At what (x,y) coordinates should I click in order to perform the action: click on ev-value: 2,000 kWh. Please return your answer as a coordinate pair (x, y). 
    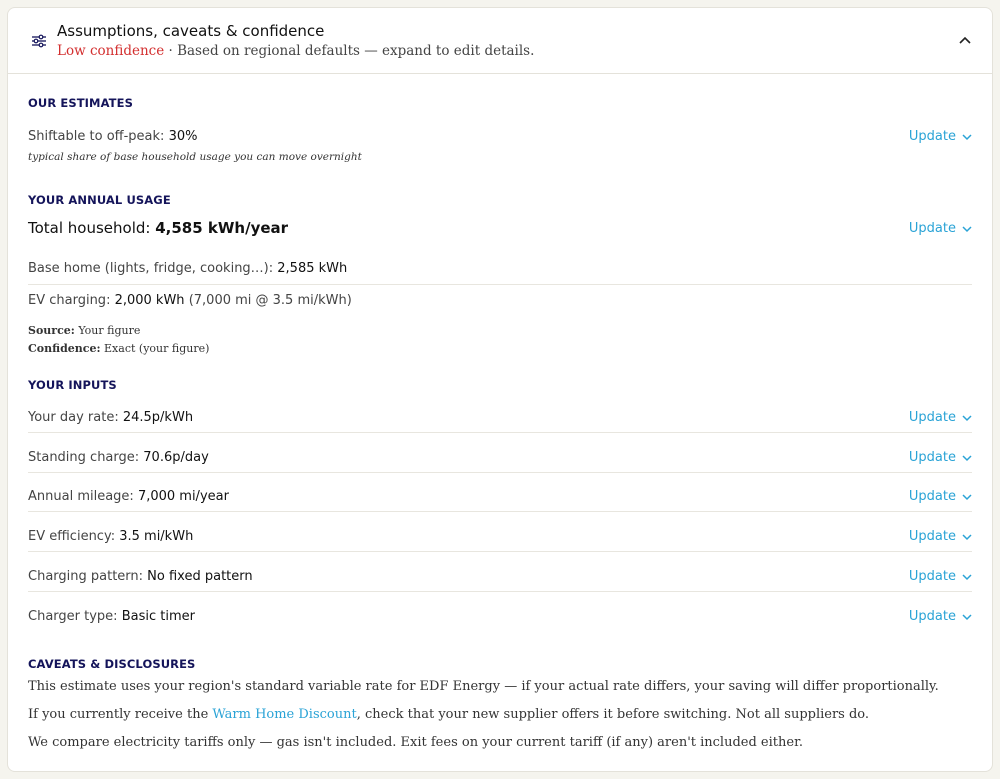
    Looking at the image, I should click on (149, 300).